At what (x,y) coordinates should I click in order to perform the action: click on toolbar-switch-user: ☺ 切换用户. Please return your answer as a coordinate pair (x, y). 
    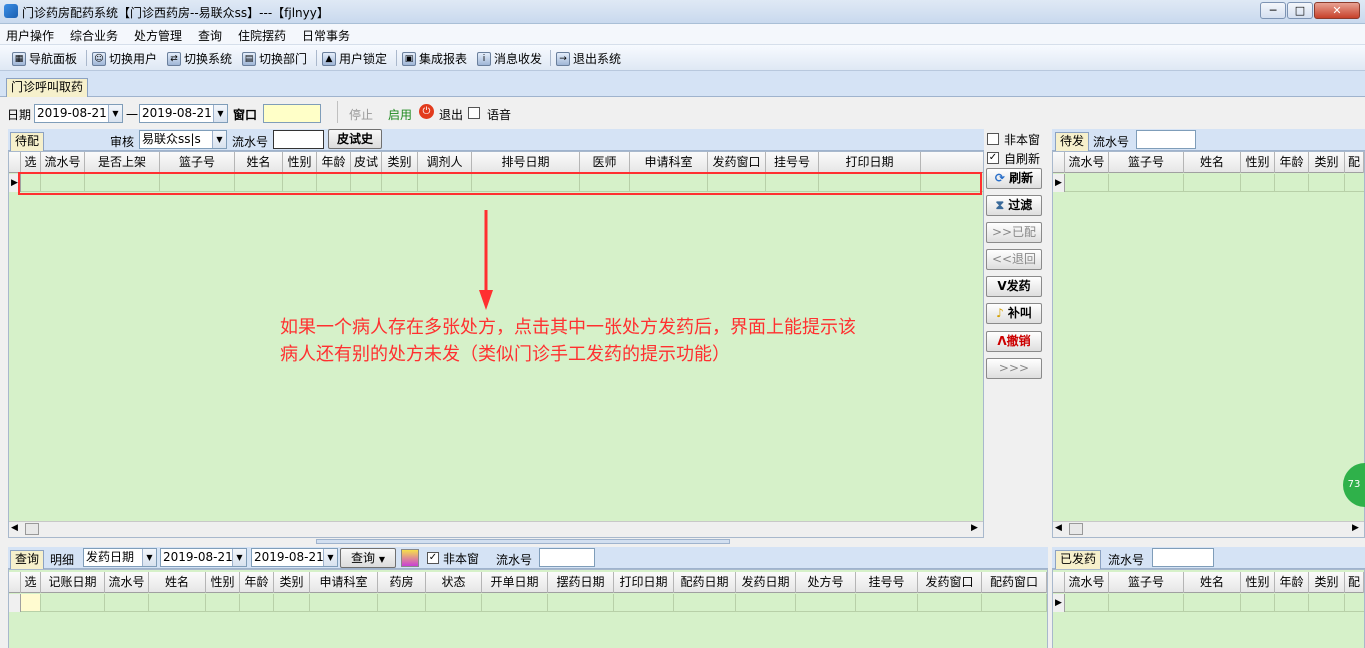
    Looking at the image, I should click on (124, 58).